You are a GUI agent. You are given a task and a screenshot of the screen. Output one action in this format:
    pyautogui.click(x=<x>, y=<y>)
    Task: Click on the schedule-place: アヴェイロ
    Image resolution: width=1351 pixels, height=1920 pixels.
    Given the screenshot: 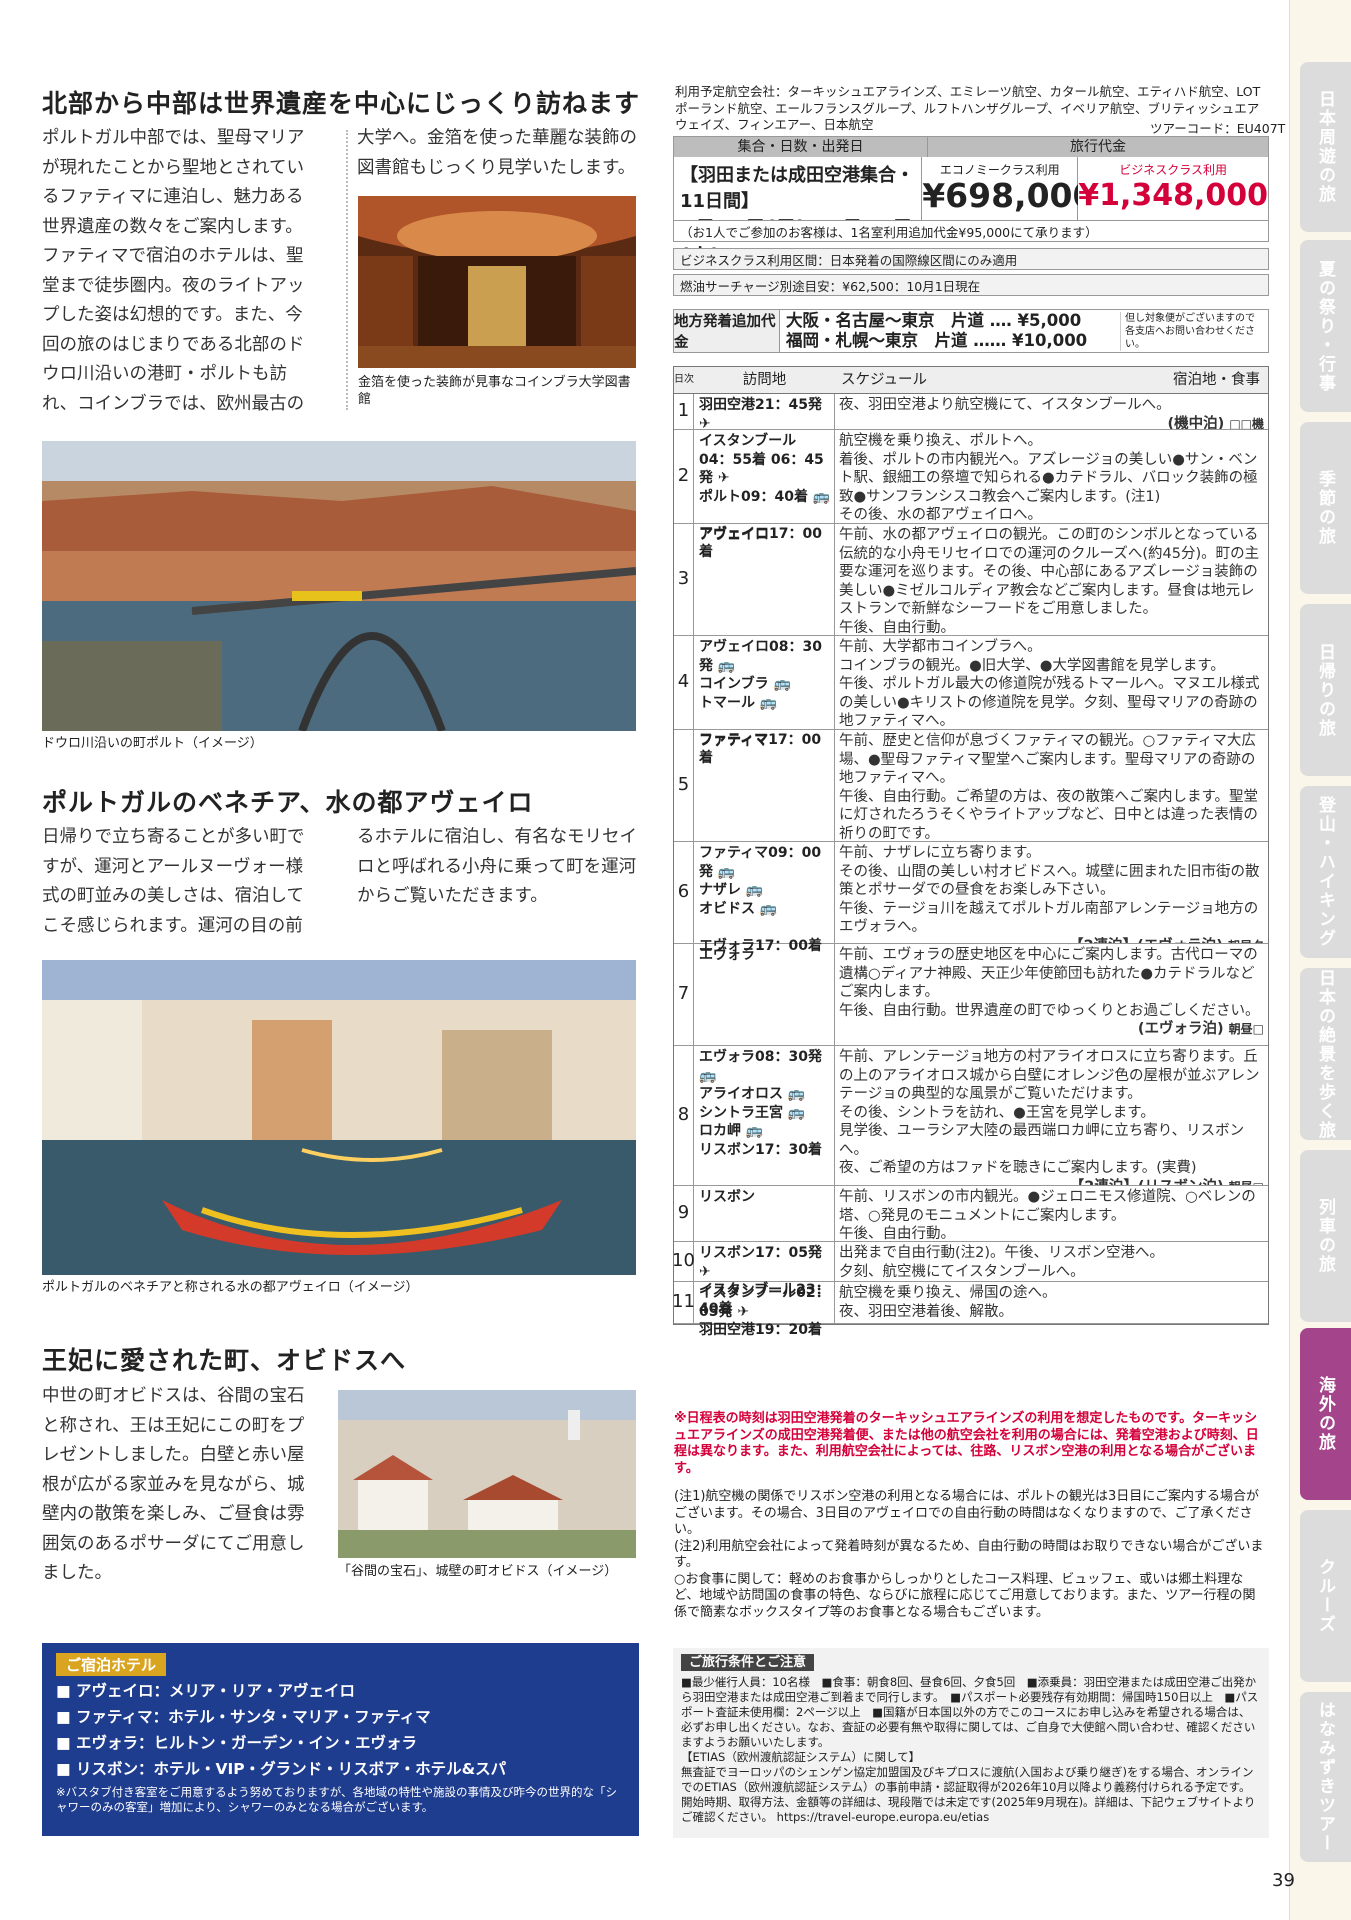 What is the action you would take?
    pyautogui.click(x=764, y=579)
    